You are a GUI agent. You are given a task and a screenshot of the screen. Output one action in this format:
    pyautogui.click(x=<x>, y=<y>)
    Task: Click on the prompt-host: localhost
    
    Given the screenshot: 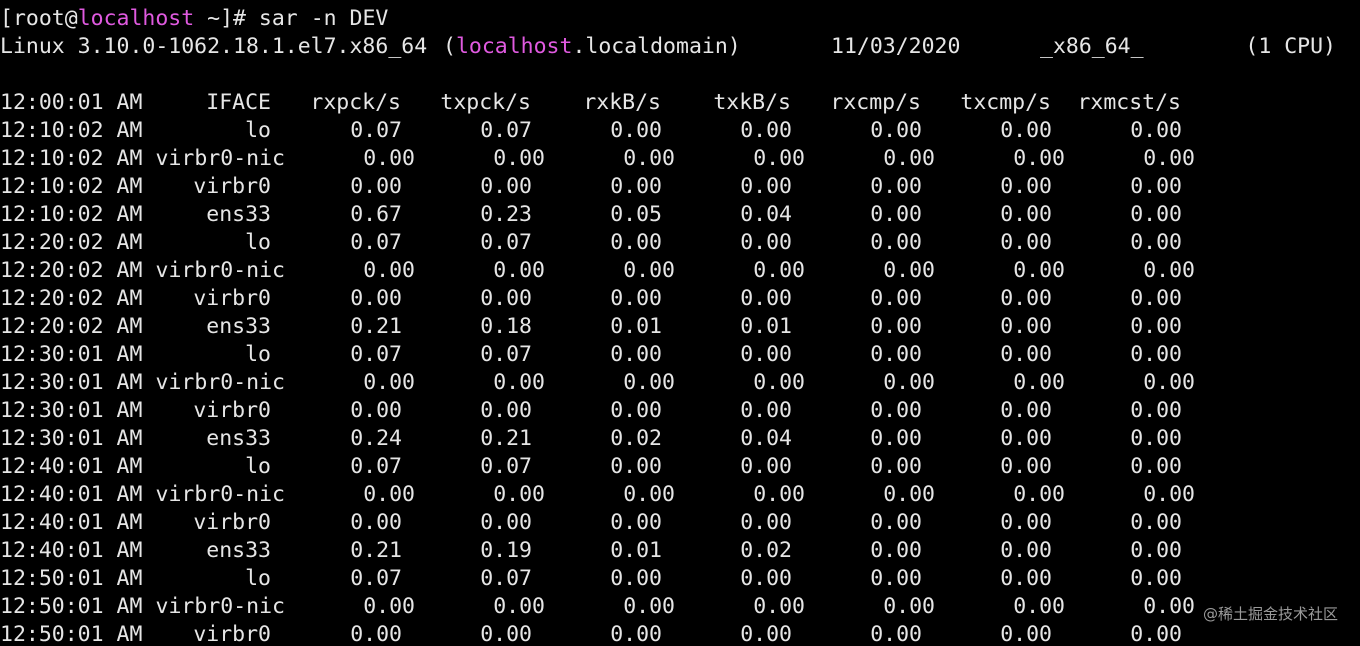 What is the action you would take?
    pyautogui.click(x=136, y=18)
    